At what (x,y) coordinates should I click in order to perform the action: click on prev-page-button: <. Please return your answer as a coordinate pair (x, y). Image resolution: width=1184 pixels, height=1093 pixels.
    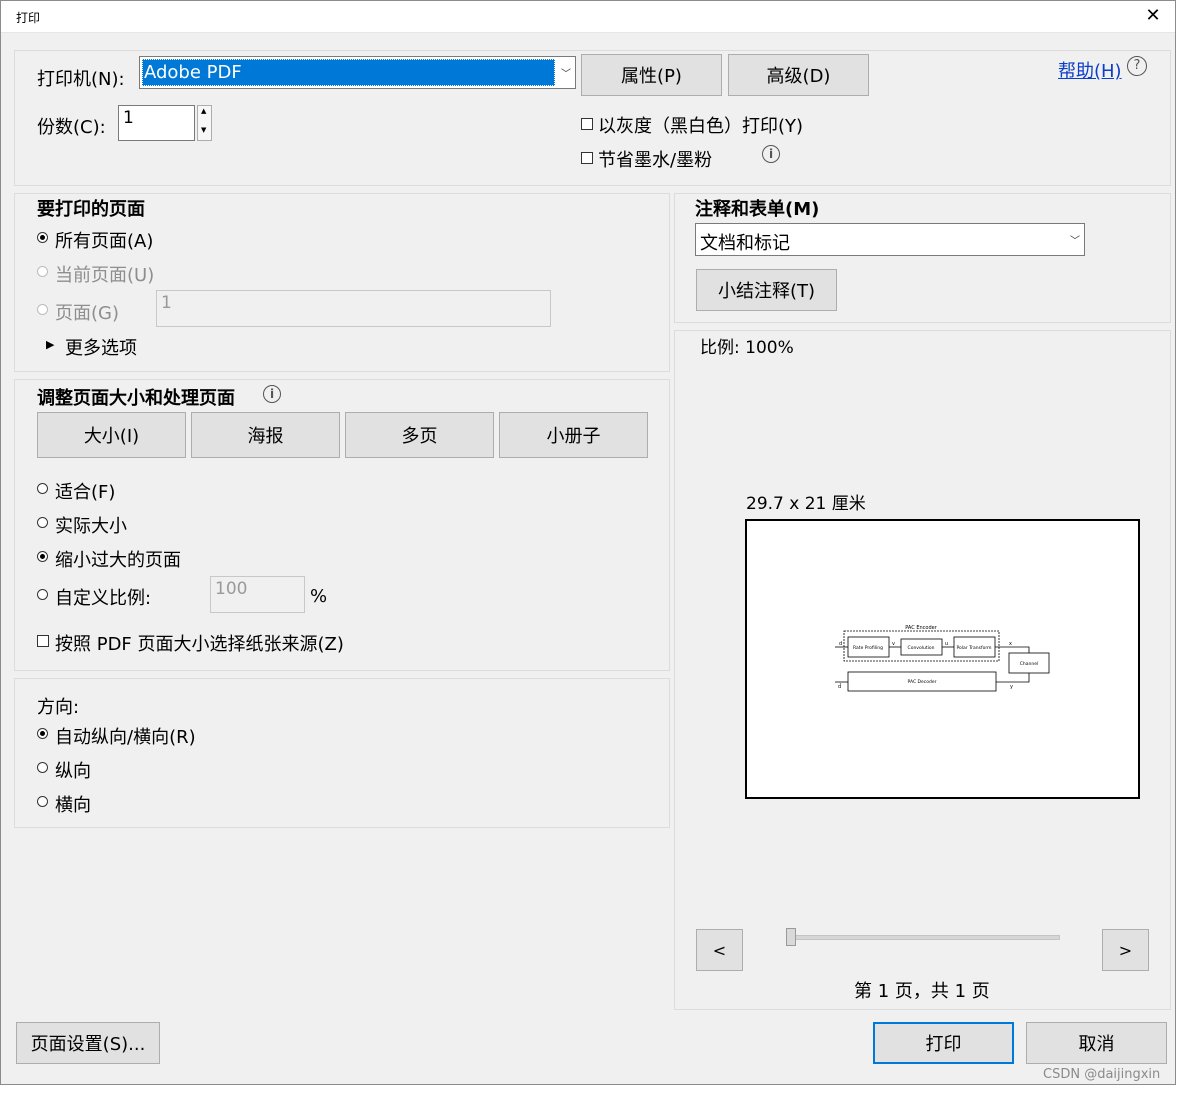
    Looking at the image, I should click on (719, 950).